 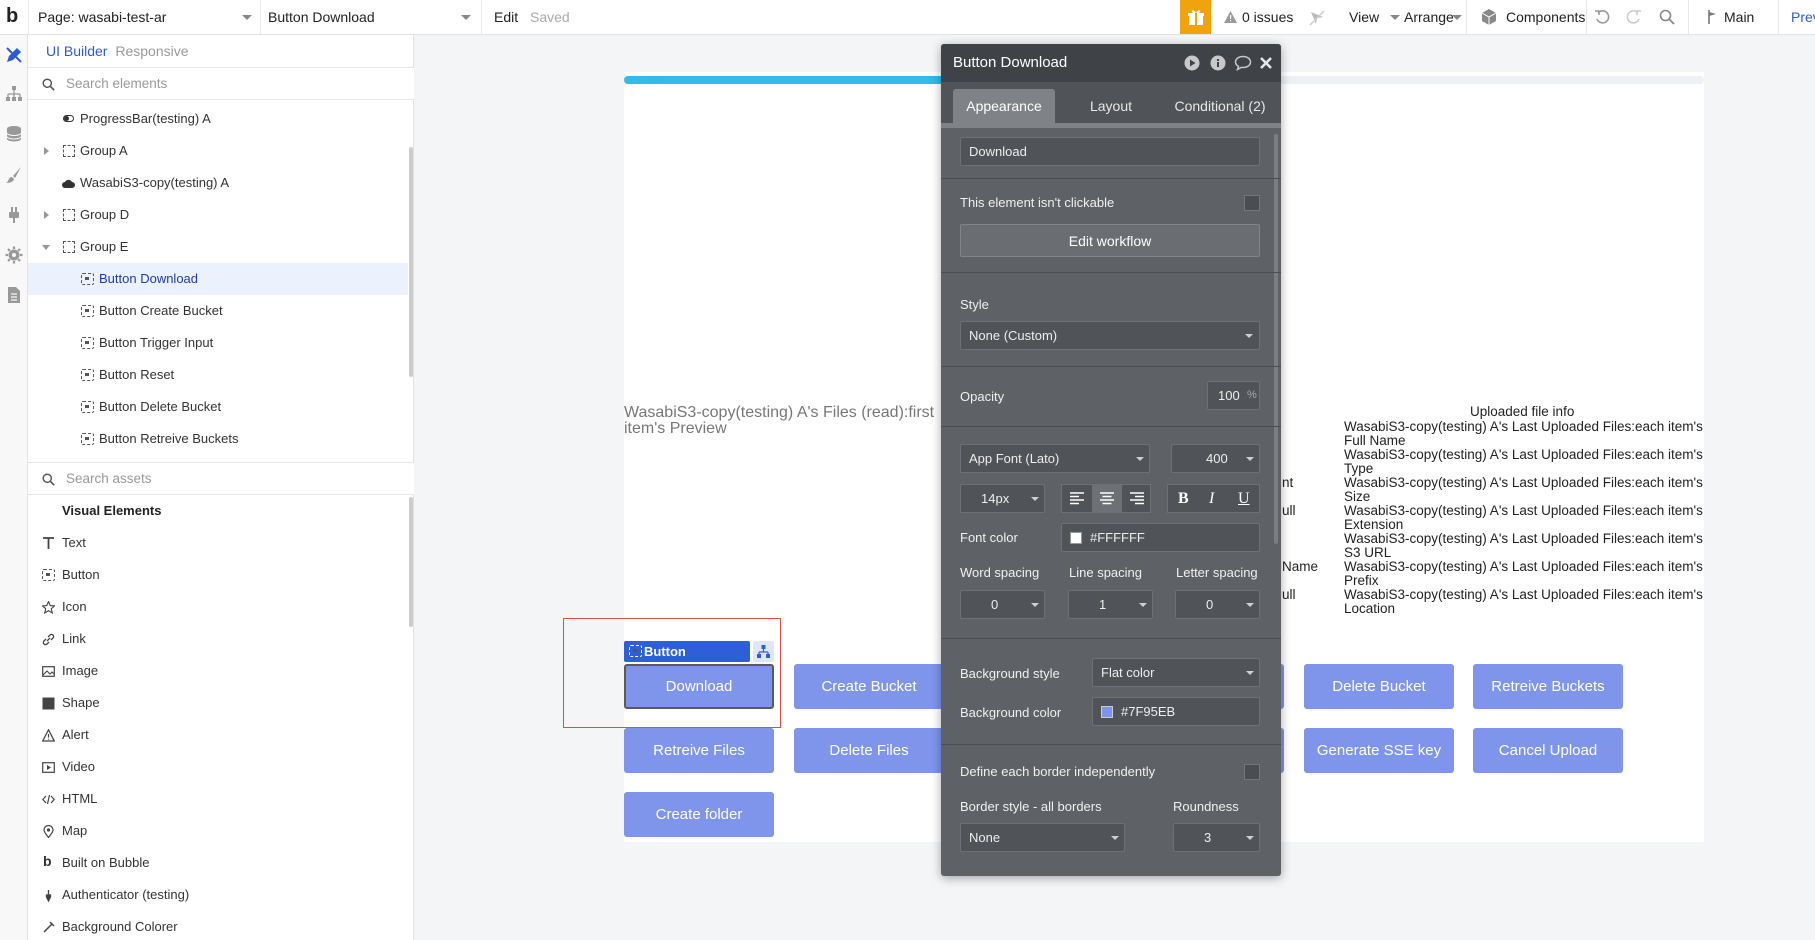 I want to click on font-weight-select: 400, so click(x=1215, y=458).